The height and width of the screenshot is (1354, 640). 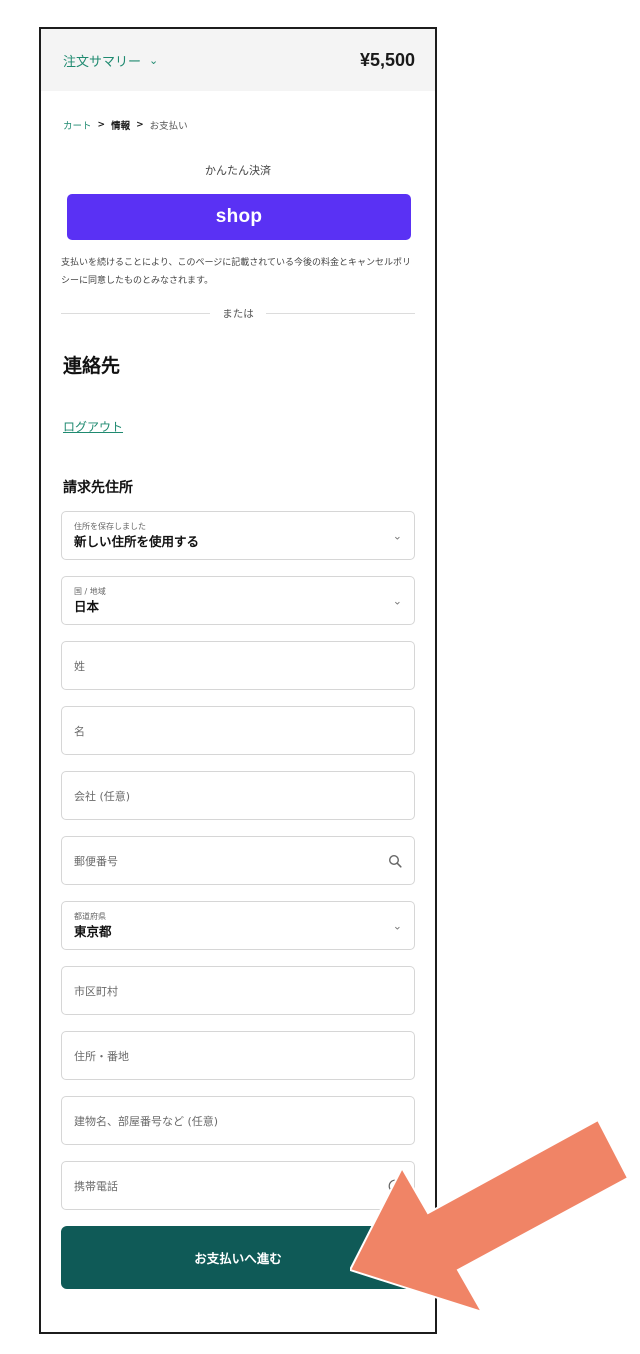 I want to click on help-icon: ?, so click(x=395, y=1186).